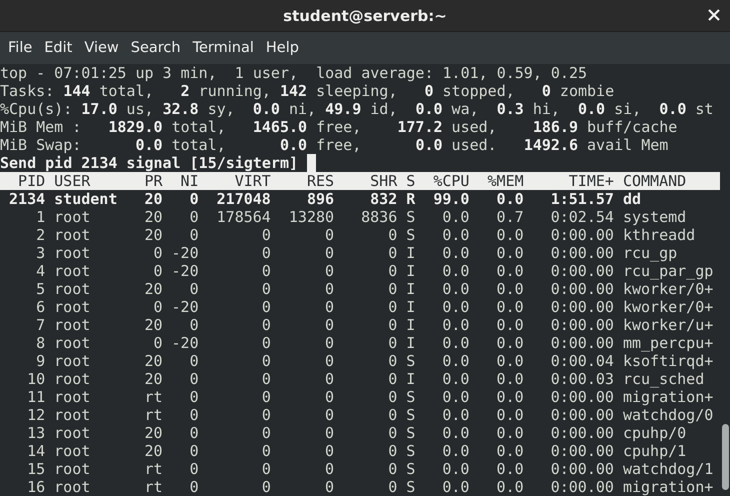  Describe the element at coordinates (101, 48) in the screenshot. I see `menu-item: View` at that location.